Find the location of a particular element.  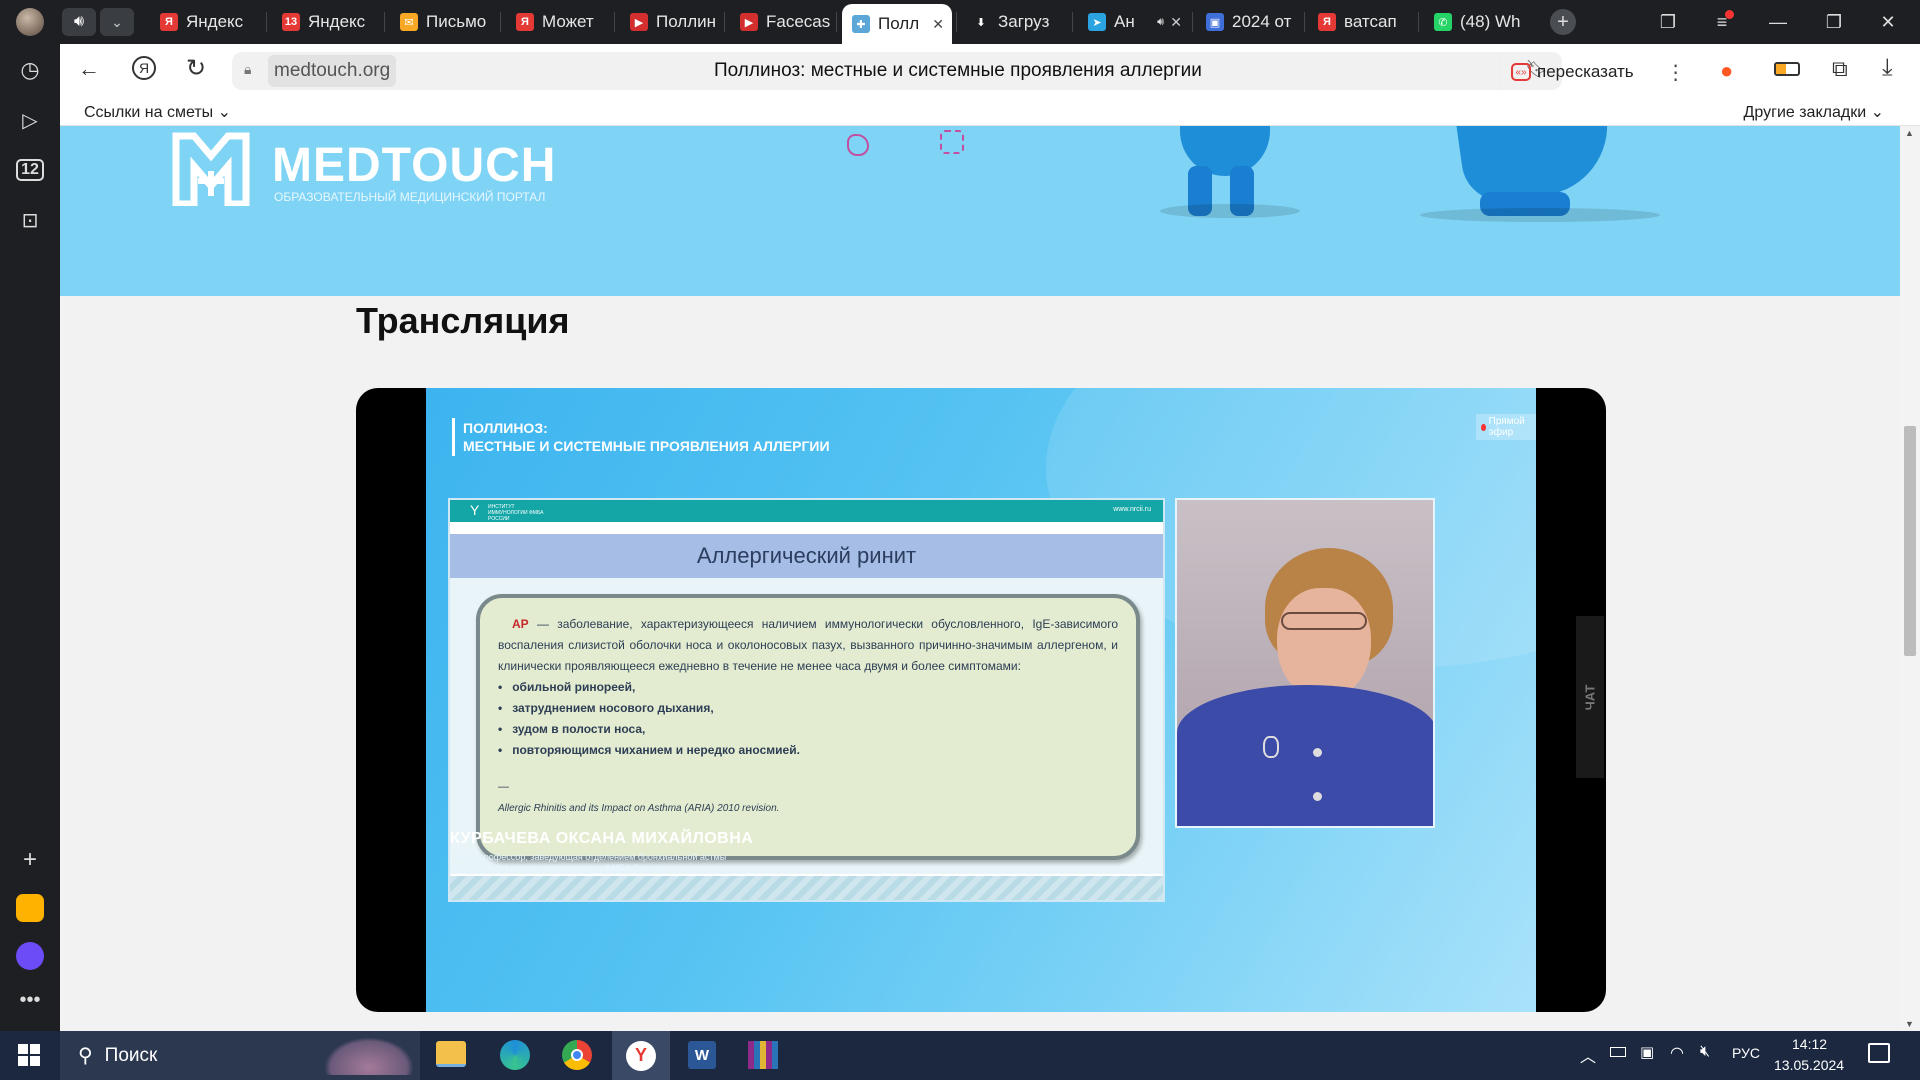

site-logo is located at coordinates (211, 167).